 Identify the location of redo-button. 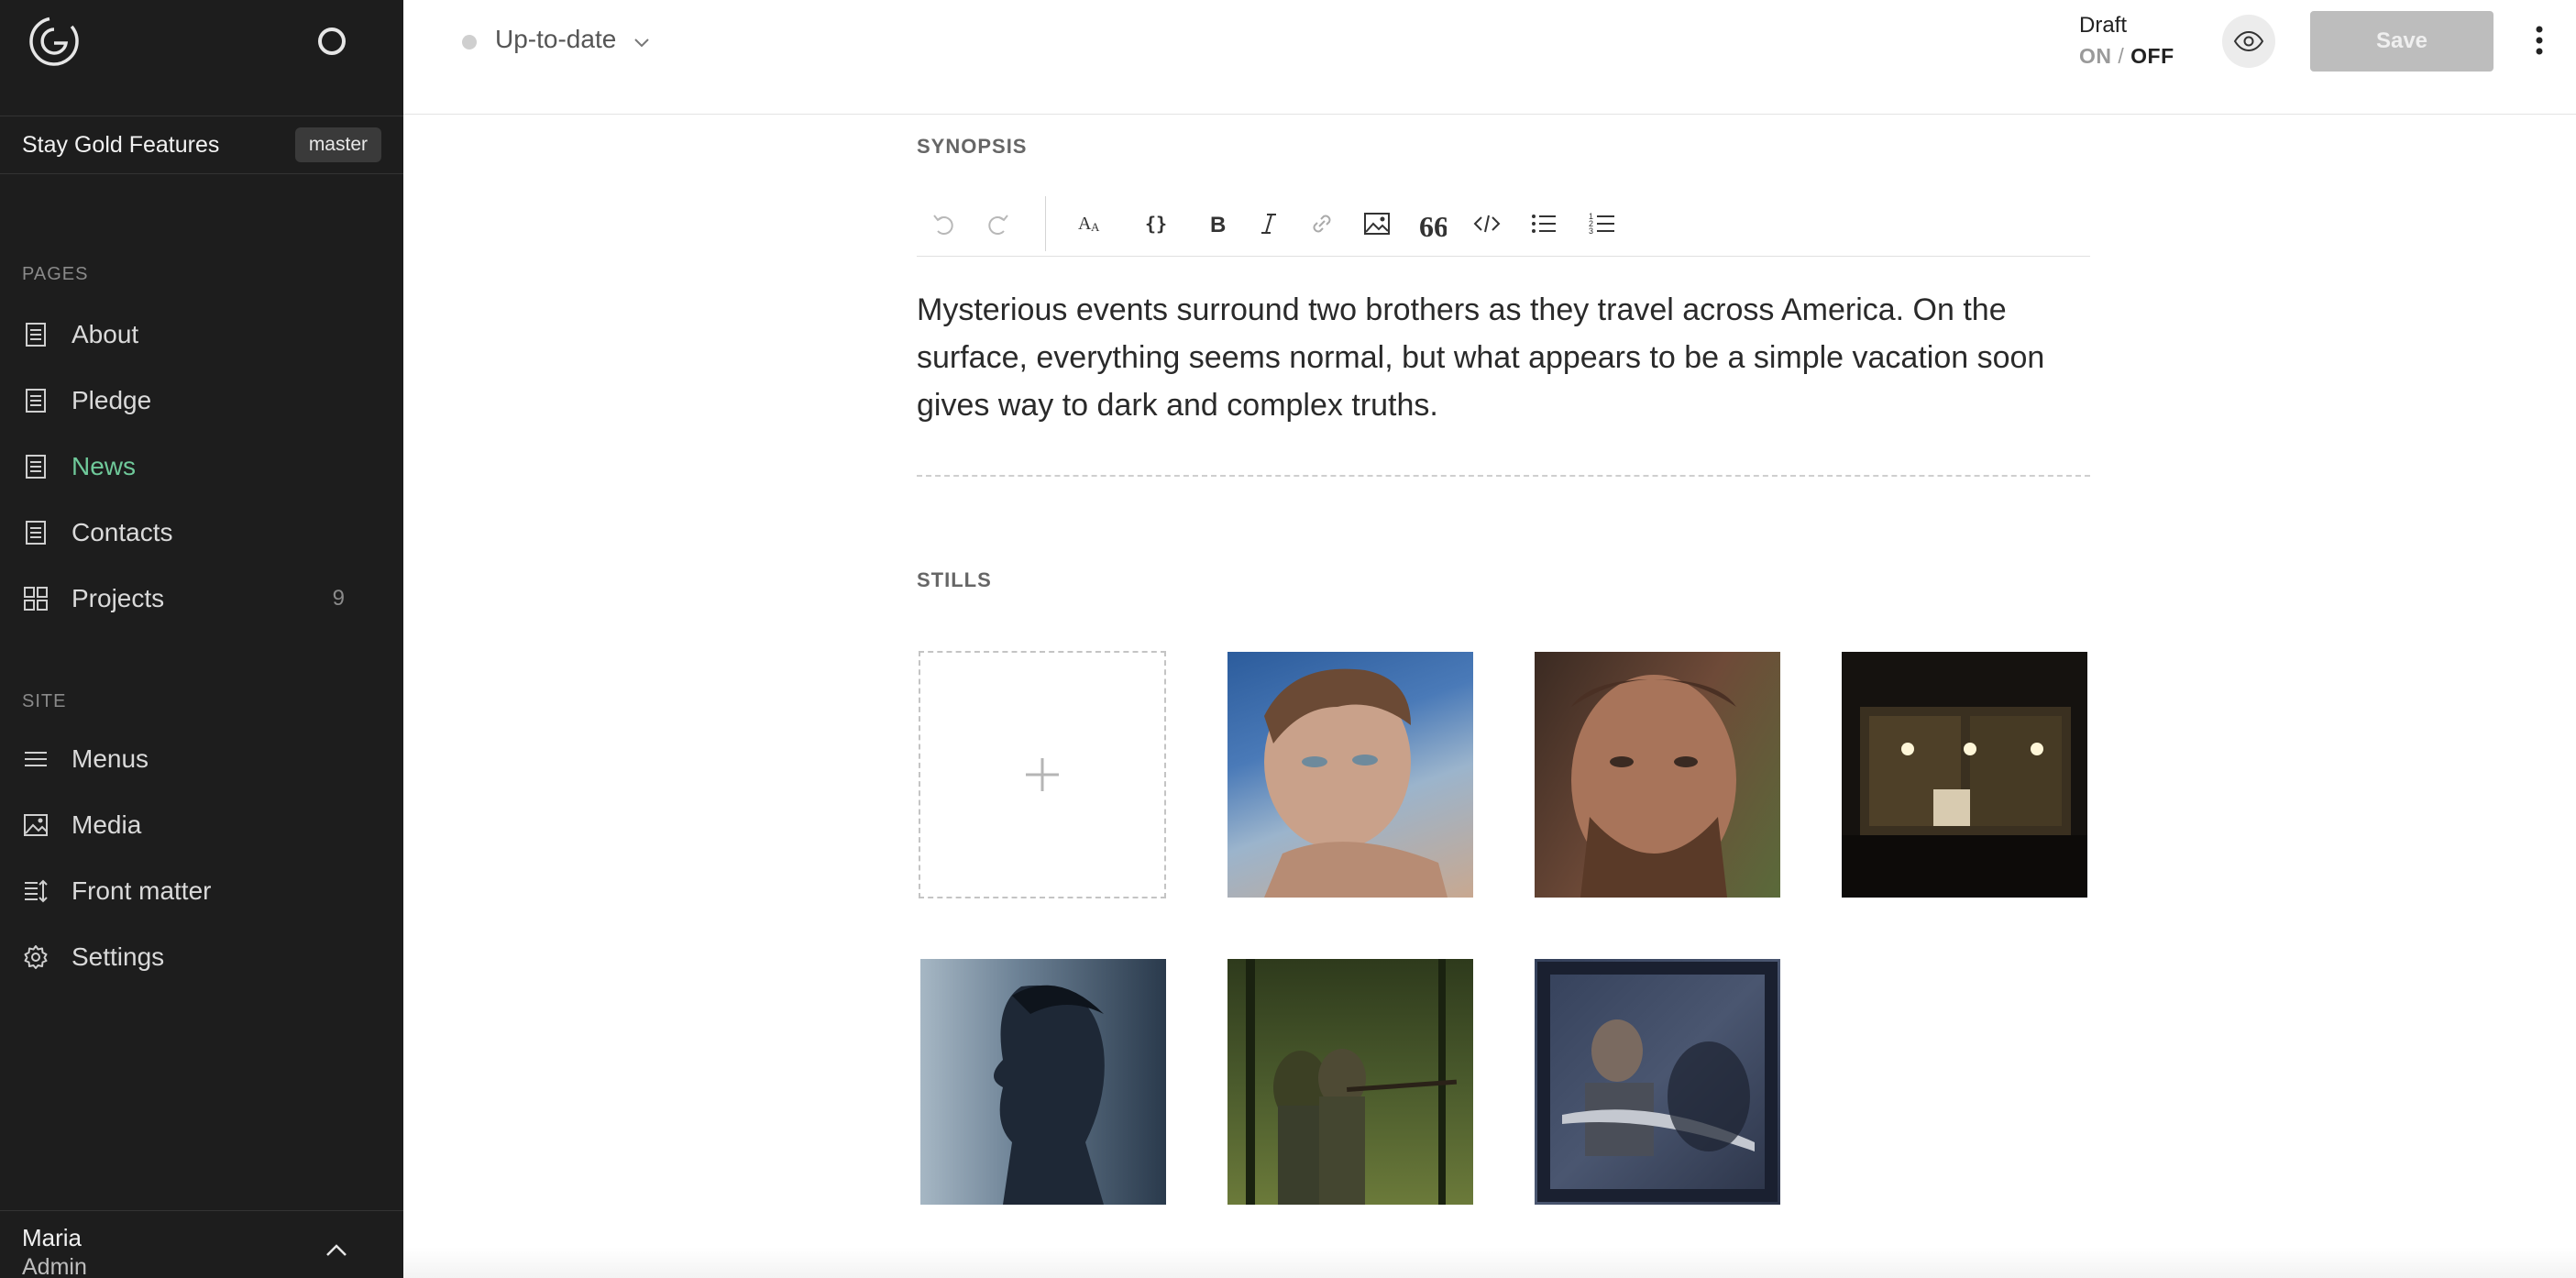
(997, 223).